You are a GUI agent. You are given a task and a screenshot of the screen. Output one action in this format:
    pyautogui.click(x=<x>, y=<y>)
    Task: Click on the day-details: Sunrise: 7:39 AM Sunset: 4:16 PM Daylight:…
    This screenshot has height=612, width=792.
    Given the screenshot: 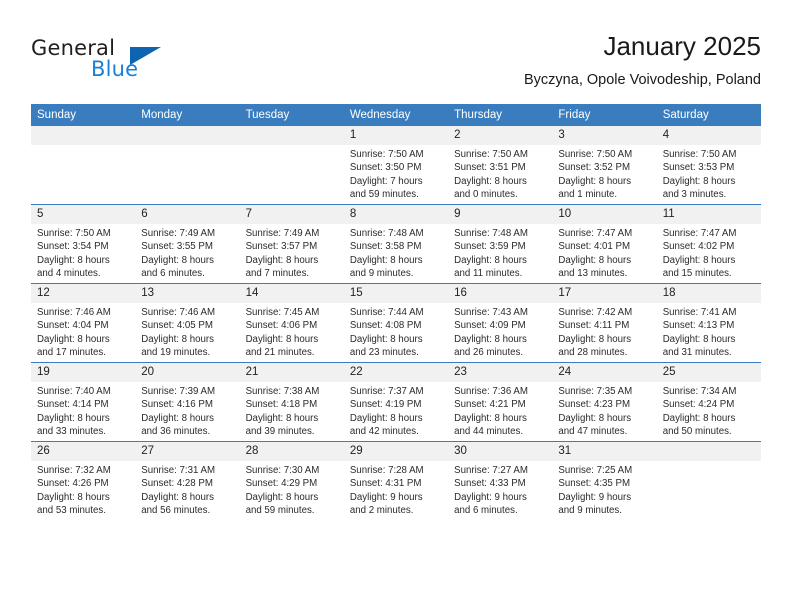 What is the action you would take?
    pyautogui.click(x=187, y=410)
    